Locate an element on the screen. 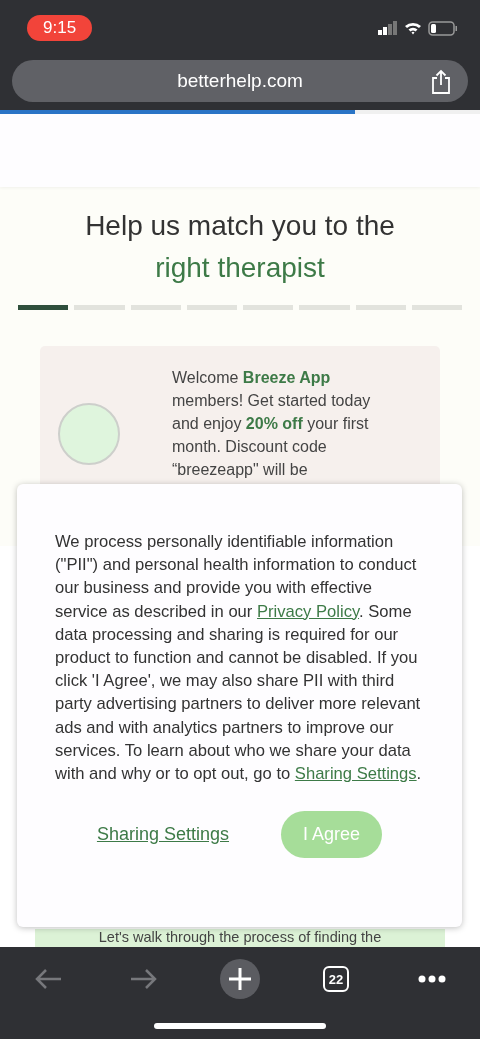 The image size is (480, 1039). wifi-icon is located at coordinates (413, 28).